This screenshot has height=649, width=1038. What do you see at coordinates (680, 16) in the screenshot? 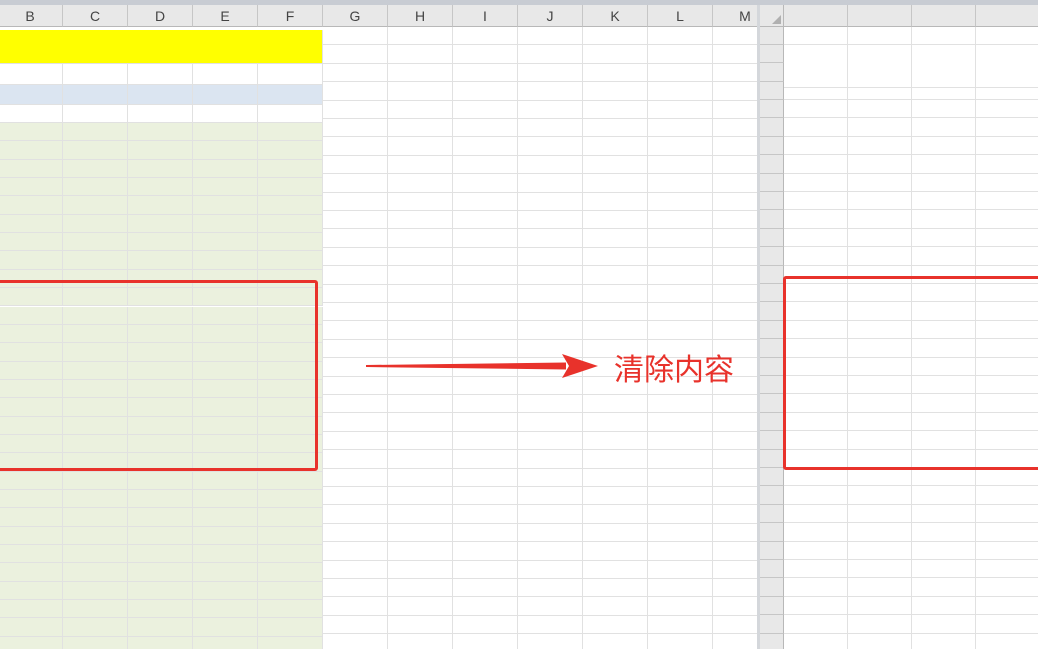
I see `column-header-l: L` at bounding box center [680, 16].